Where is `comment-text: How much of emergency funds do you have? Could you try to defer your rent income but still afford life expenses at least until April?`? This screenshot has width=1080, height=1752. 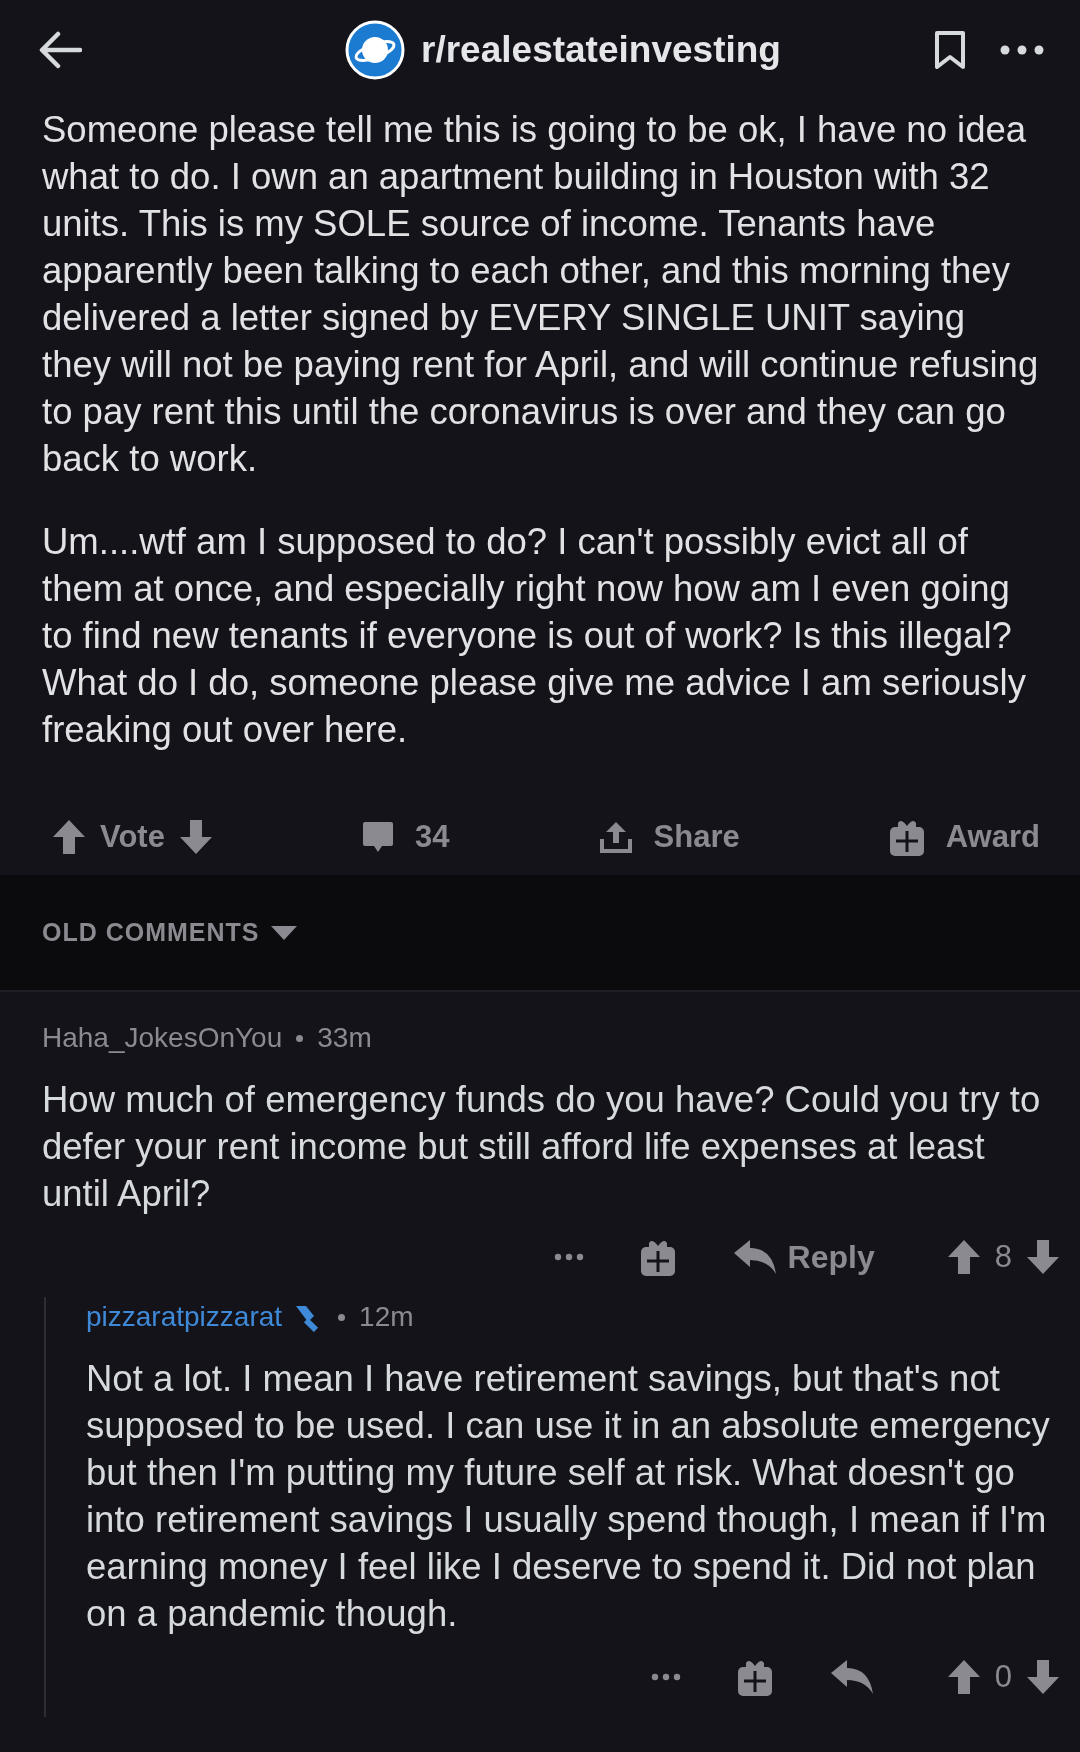
comment-text: How much of emergency funds do you have? Could you try to defer your rent income but still afford life expenses at least until April? is located at coordinates (542, 1147).